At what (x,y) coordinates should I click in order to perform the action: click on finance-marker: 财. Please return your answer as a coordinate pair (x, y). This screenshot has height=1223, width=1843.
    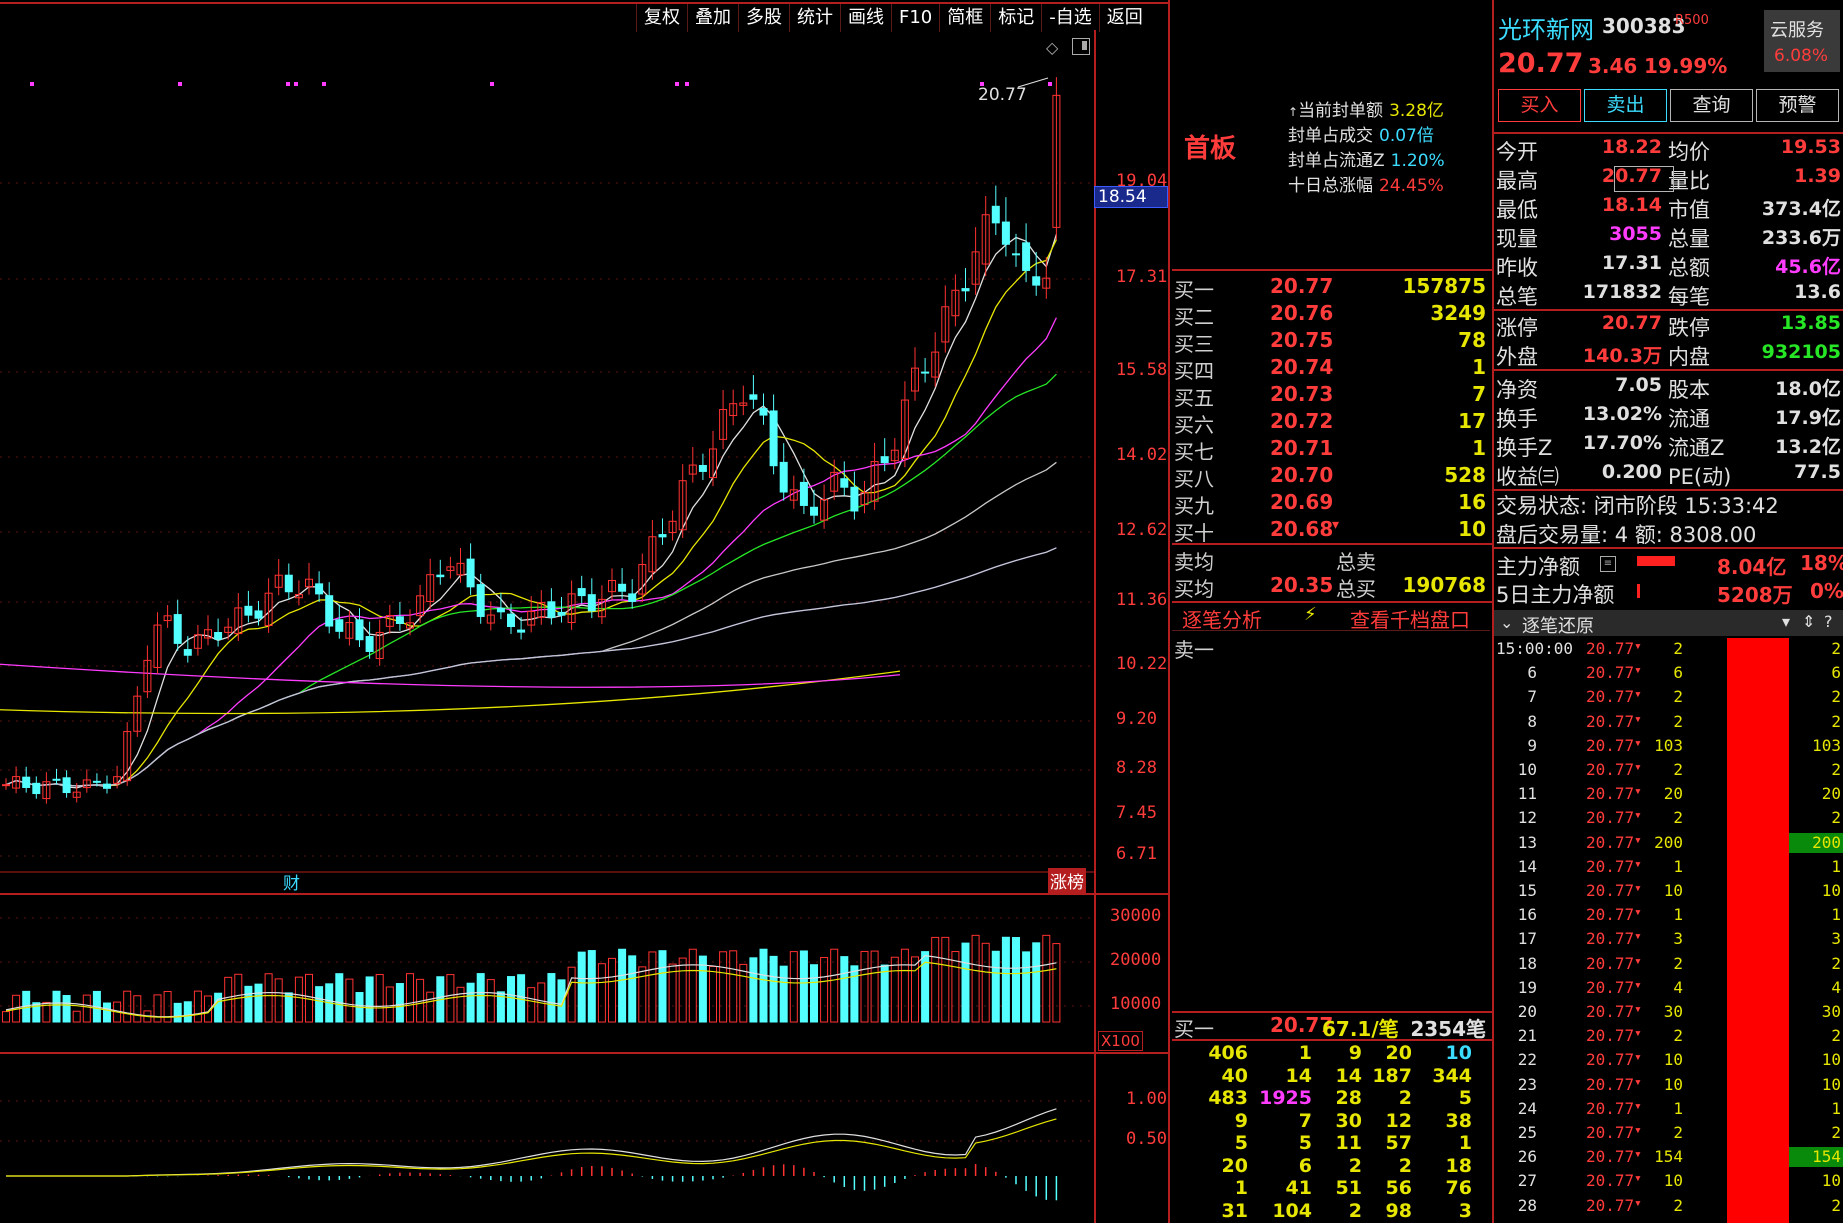
    Looking at the image, I should click on (291, 881).